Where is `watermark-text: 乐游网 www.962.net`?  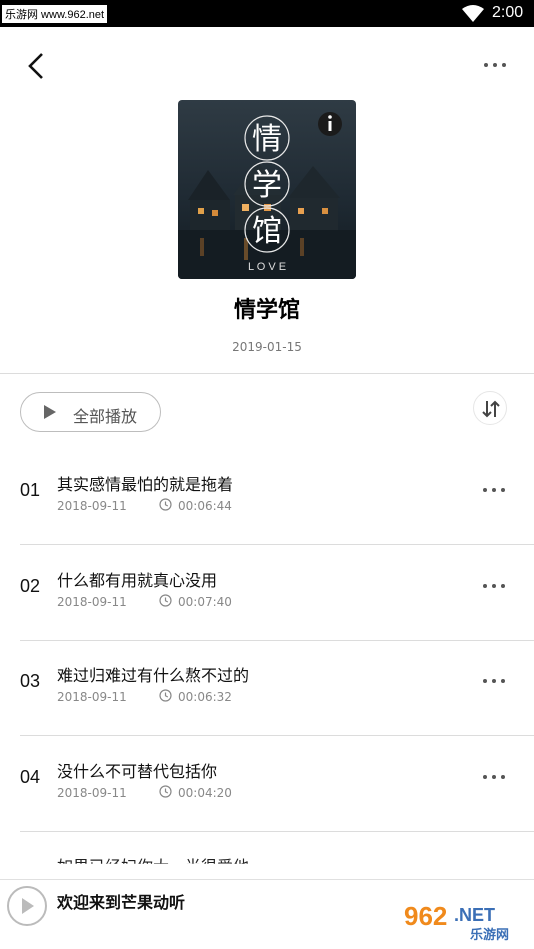
watermark-text: 乐游网 www.962.net is located at coordinates (55, 14).